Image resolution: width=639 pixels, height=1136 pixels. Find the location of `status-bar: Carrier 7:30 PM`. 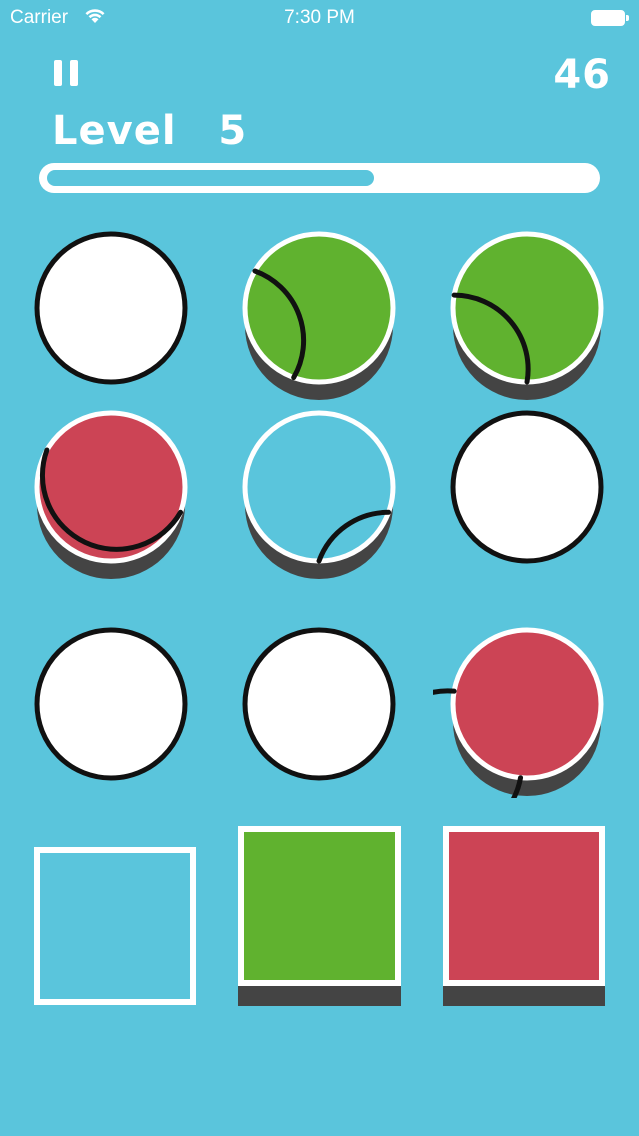

status-bar: Carrier 7:30 PM is located at coordinates (319, 18).